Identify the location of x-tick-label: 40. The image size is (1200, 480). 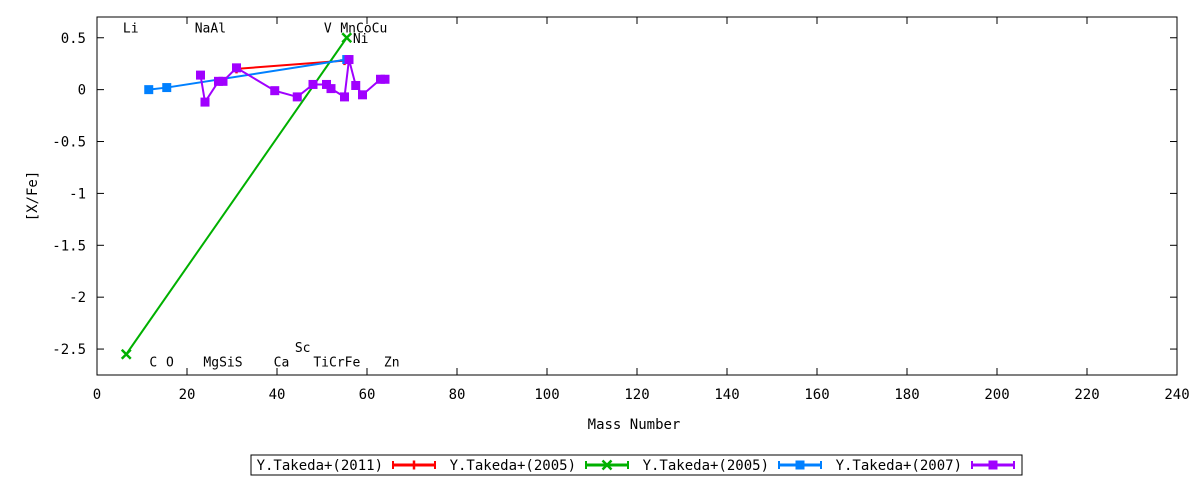
(277, 395).